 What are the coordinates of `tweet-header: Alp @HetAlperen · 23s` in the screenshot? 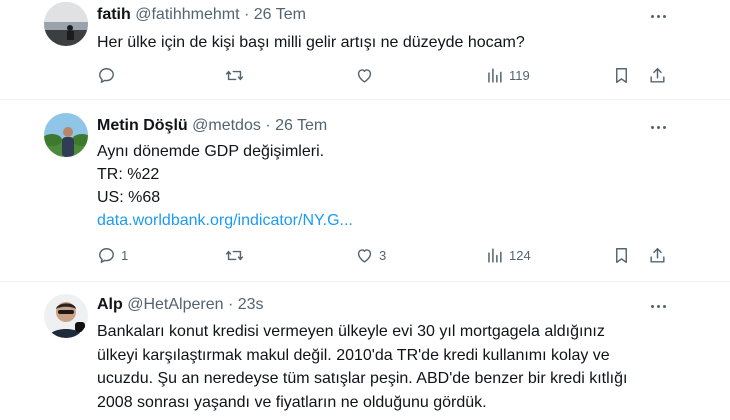 It's located at (180, 305).